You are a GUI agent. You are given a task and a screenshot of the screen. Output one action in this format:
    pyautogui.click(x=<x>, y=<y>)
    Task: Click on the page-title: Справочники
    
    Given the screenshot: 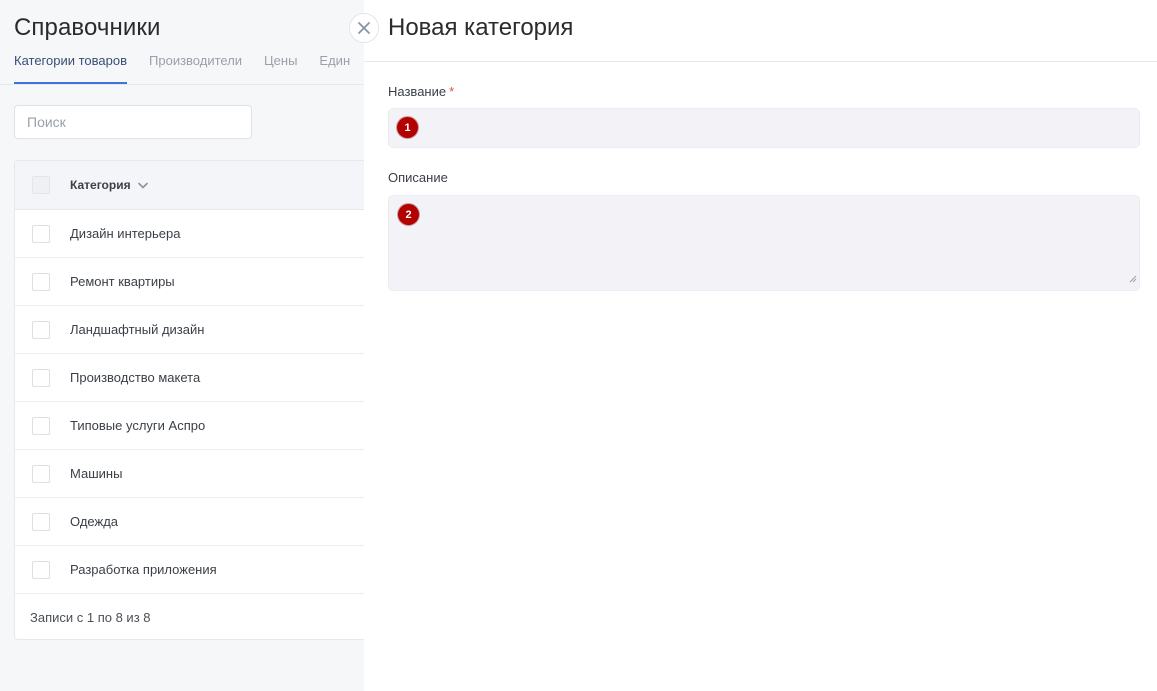 What is the action you would take?
    pyautogui.click(x=87, y=27)
    